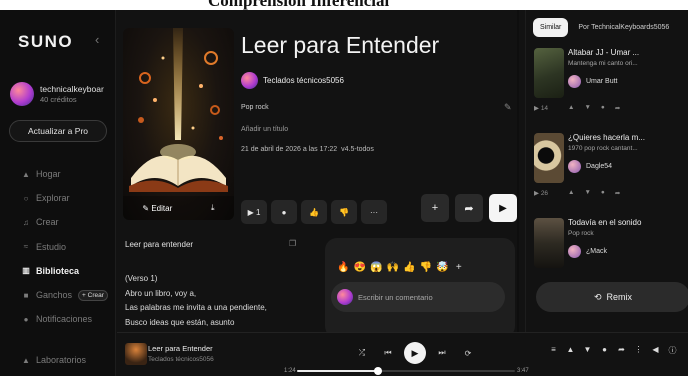  Describe the element at coordinates (609, 193) in the screenshot. I see `related-song-actions: ▶ 26 ▲ ▼ ● ➦` at that location.